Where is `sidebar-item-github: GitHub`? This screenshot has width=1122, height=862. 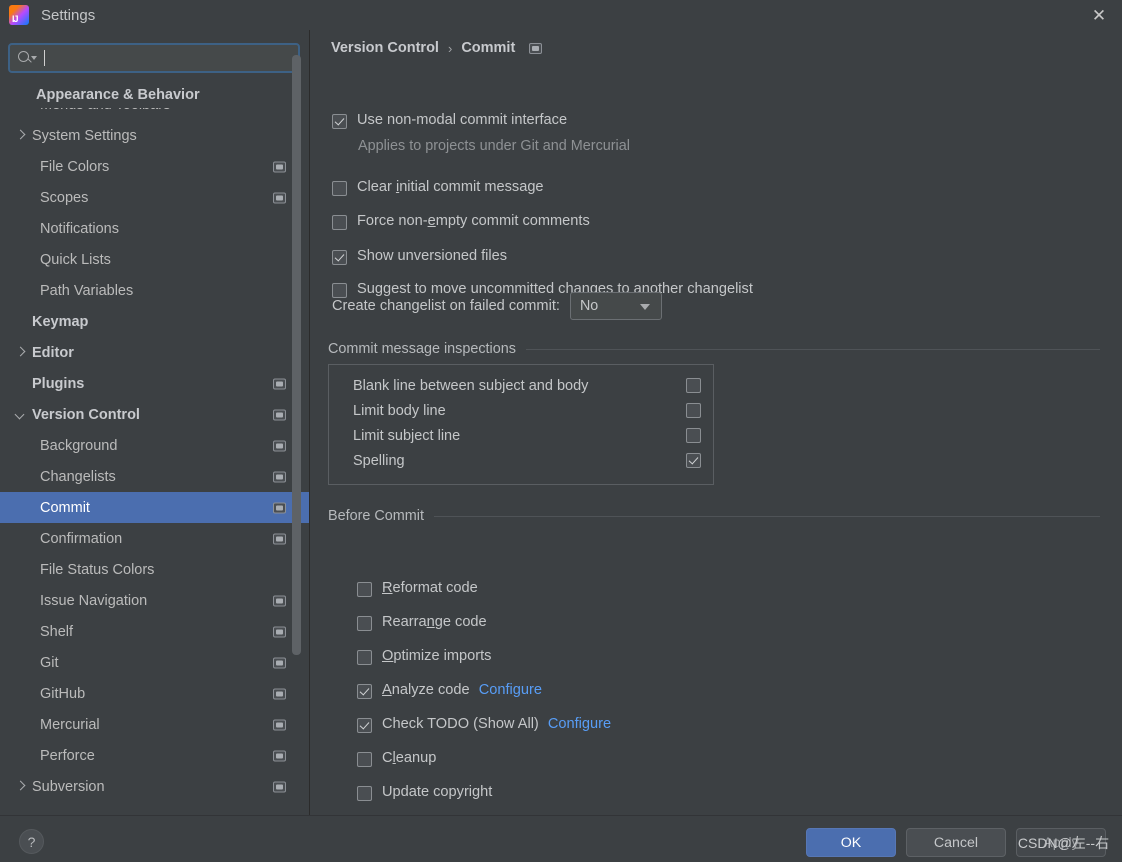 sidebar-item-github: GitHub is located at coordinates (154, 693).